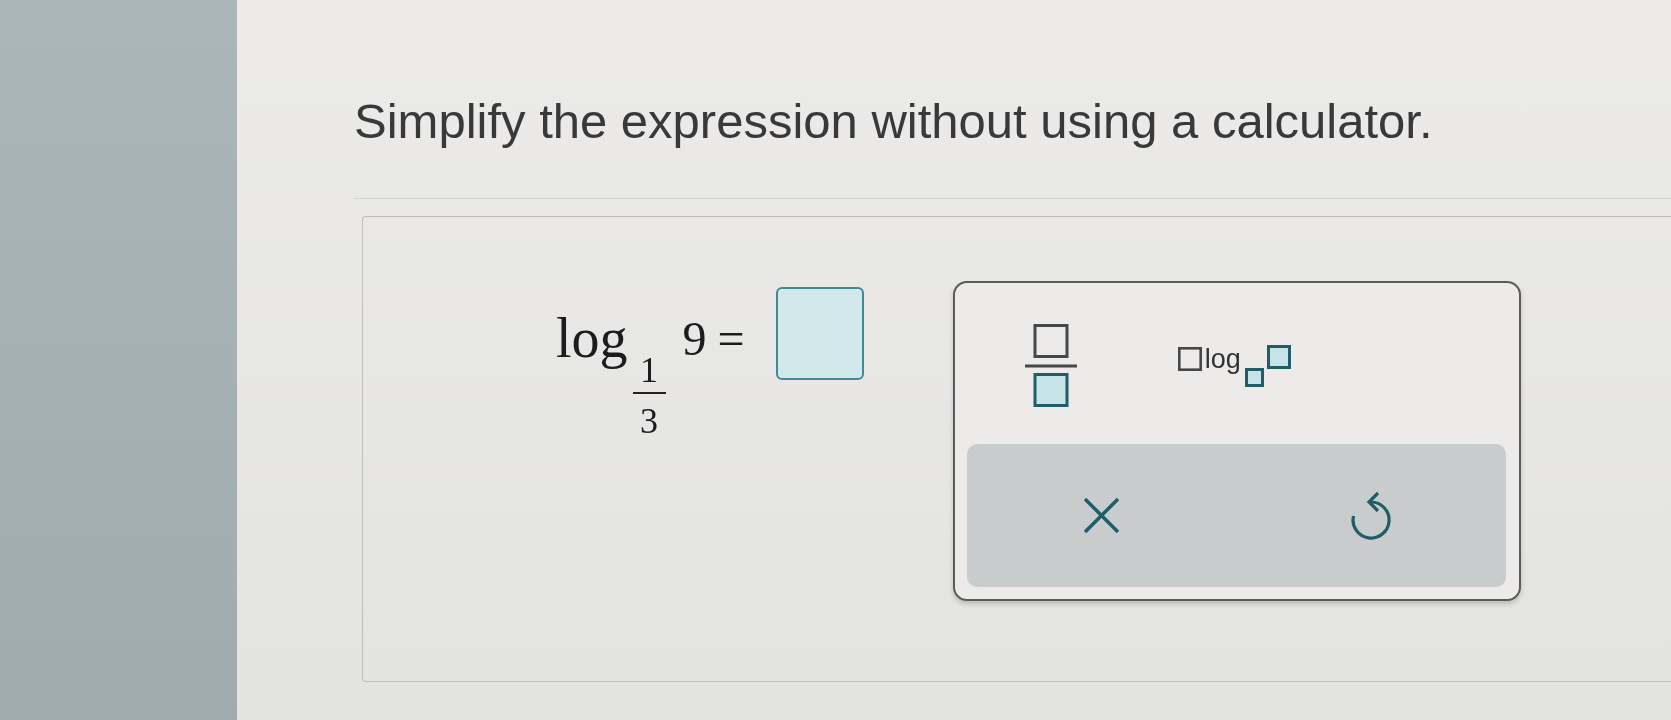 This screenshot has width=1671, height=720. I want to click on fraction-numerator: 1, so click(649, 370).